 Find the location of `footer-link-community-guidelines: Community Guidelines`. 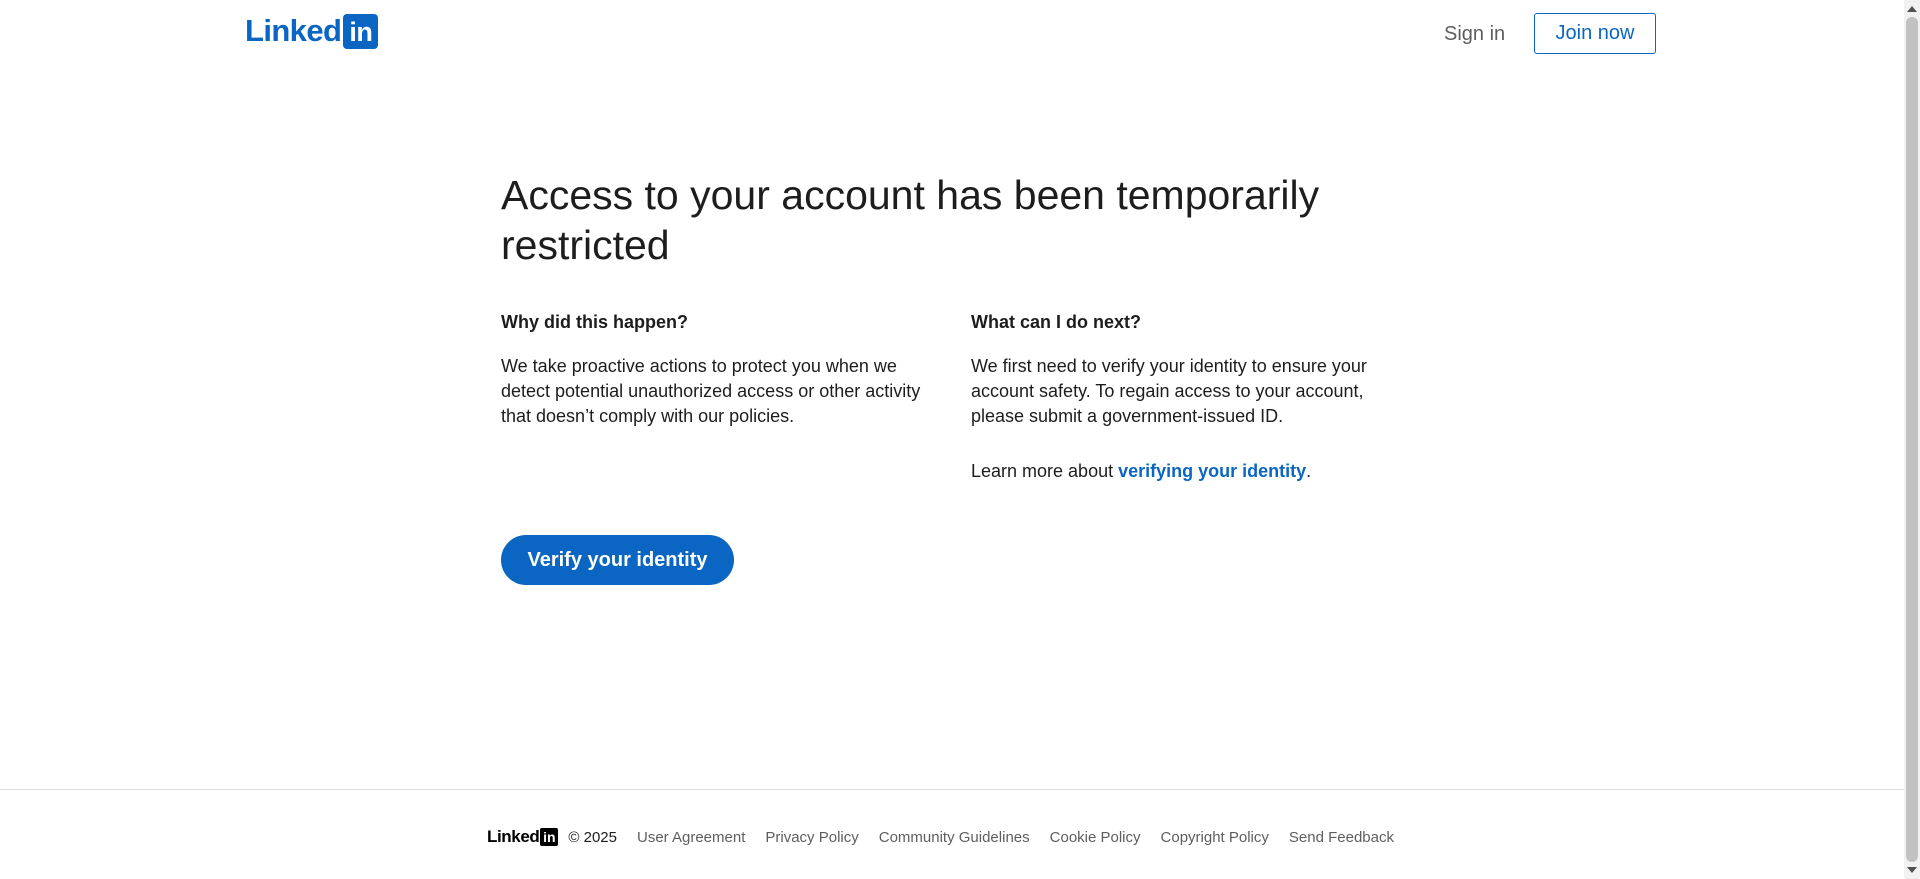

footer-link-community-guidelines: Community Guidelines is located at coordinates (954, 837).